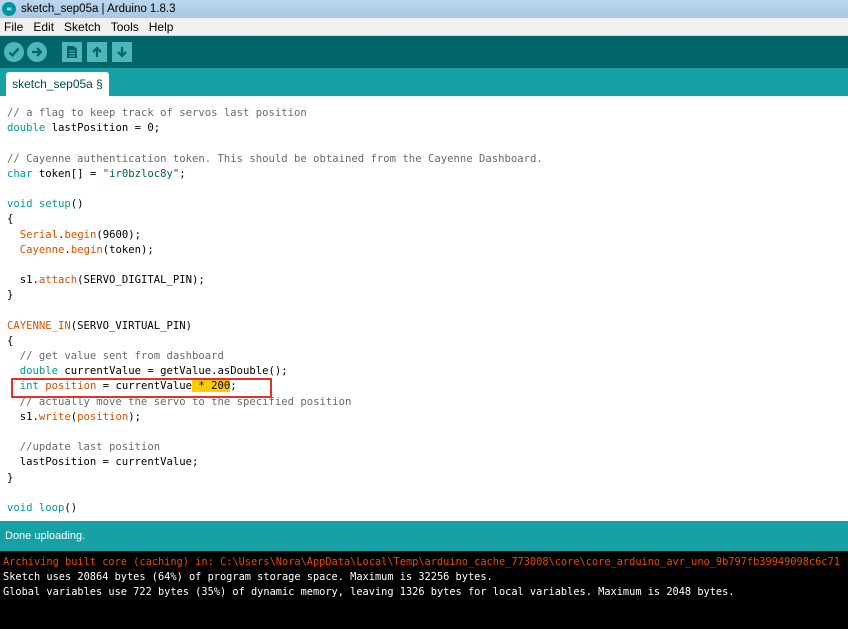 This screenshot has height=629, width=848. I want to click on new-button, so click(72, 52).